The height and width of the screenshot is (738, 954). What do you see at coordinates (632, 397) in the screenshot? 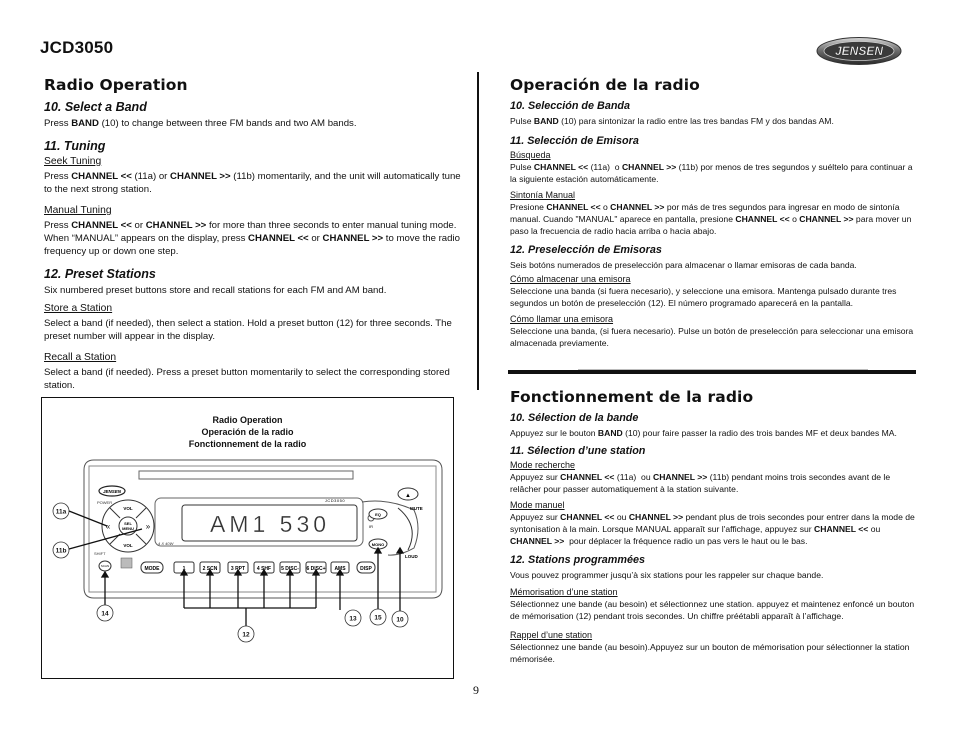
I see `section-title: Fonctionnement de la radio` at bounding box center [632, 397].